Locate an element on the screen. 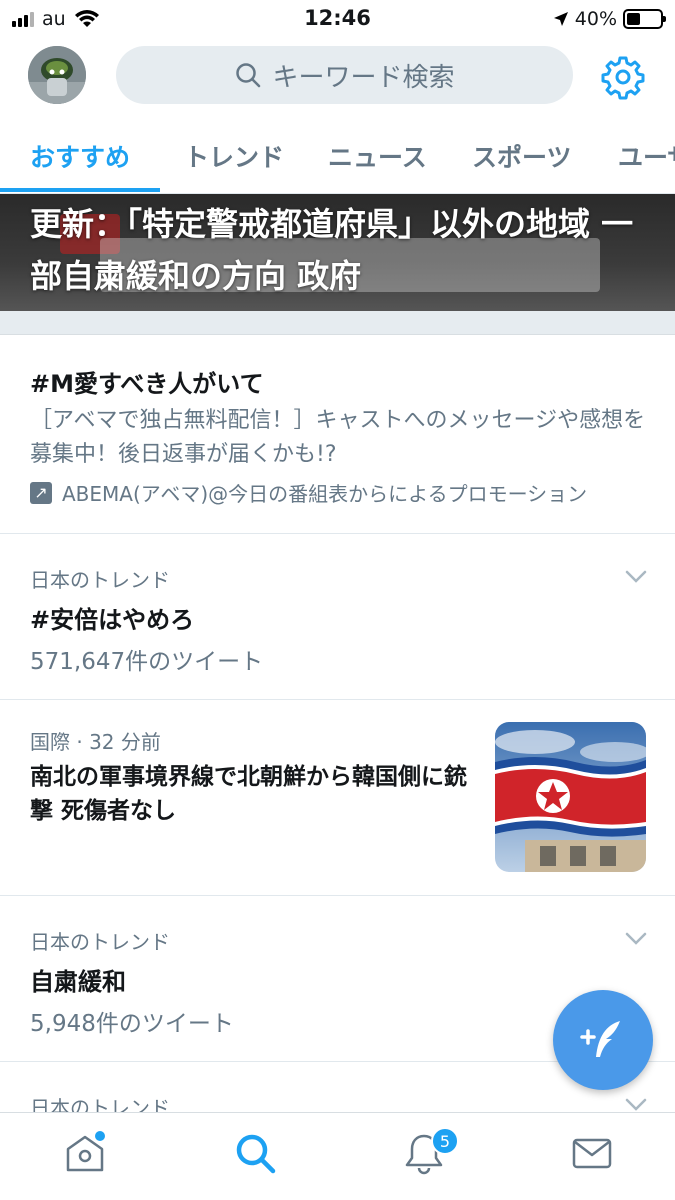 This screenshot has width=675, height=1200. tab-news: ニュース is located at coordinates (377, 156).